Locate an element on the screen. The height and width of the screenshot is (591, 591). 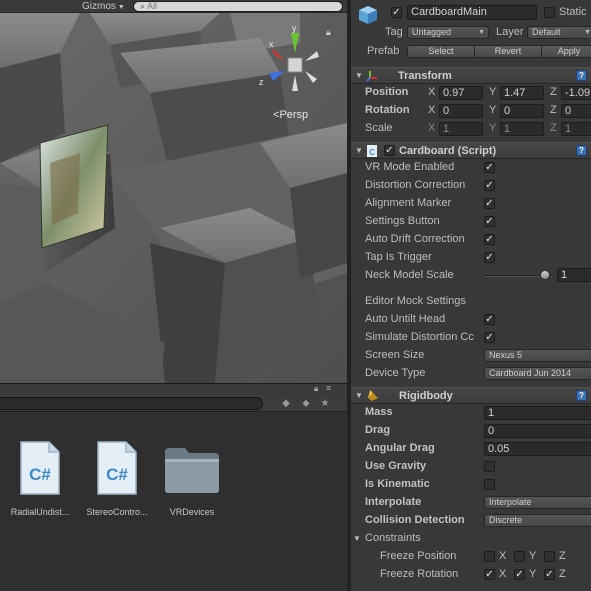
axis-x-cone is located at coordinates (278, 54).